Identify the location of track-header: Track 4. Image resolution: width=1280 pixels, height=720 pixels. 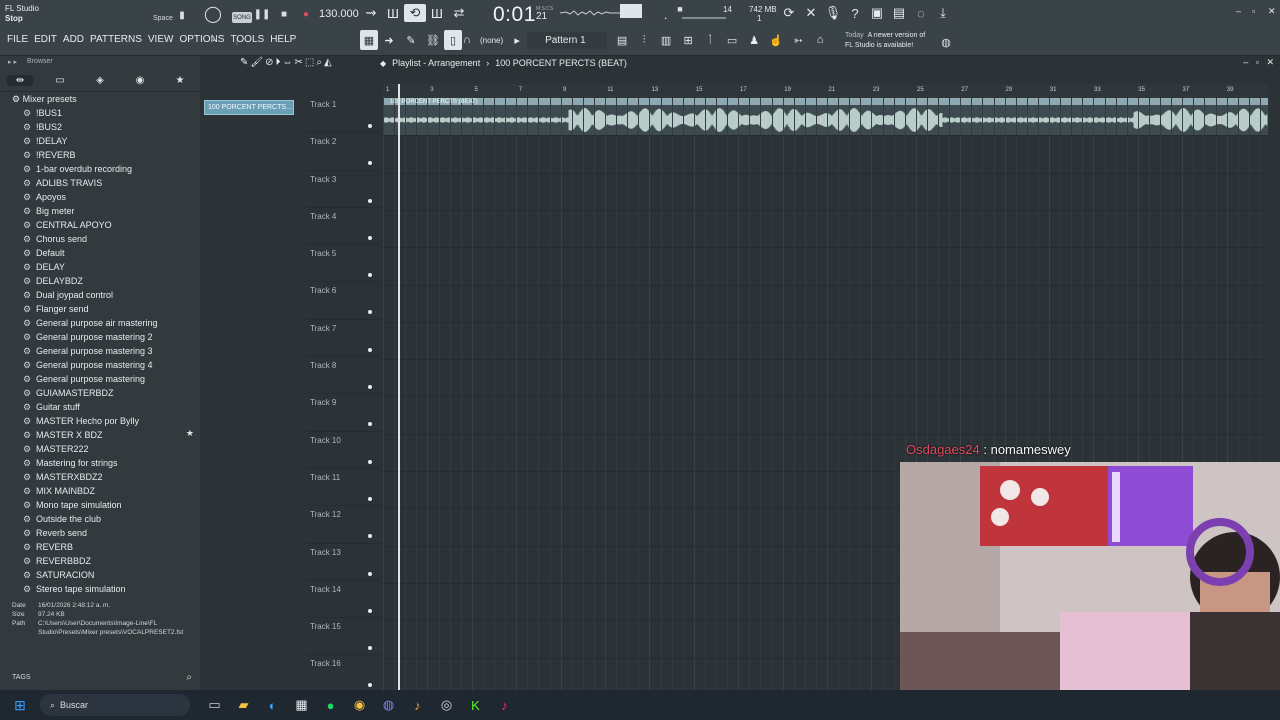
(345, 227).